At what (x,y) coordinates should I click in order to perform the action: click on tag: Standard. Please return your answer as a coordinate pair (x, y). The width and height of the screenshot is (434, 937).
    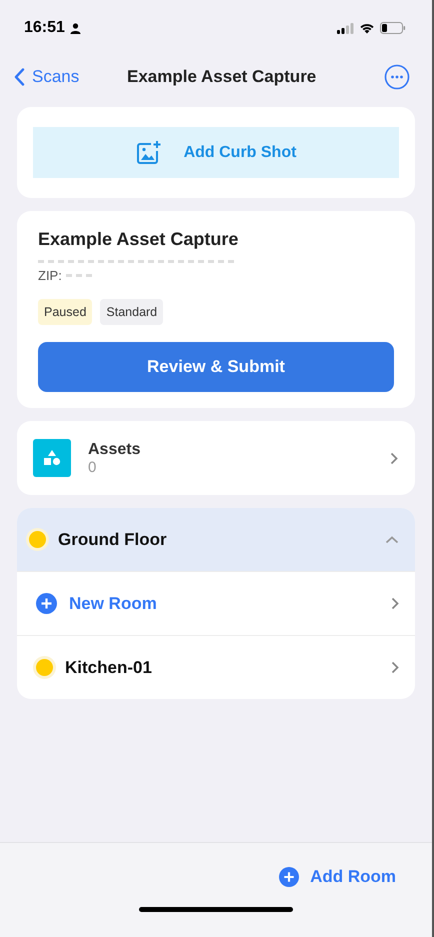
    Looking at the image, I should click on (132, 312).